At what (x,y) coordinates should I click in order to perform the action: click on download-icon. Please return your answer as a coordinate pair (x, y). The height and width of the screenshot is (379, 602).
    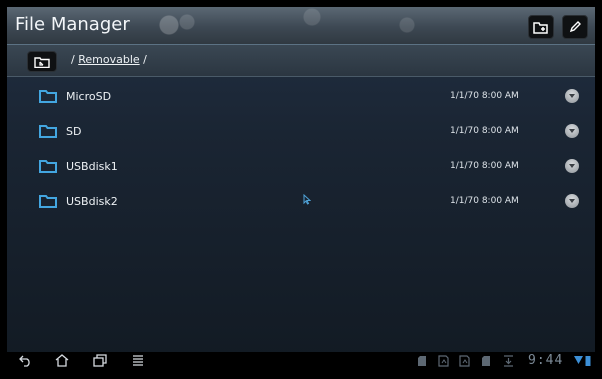
    Looking at the image, I should click on (508, 361).